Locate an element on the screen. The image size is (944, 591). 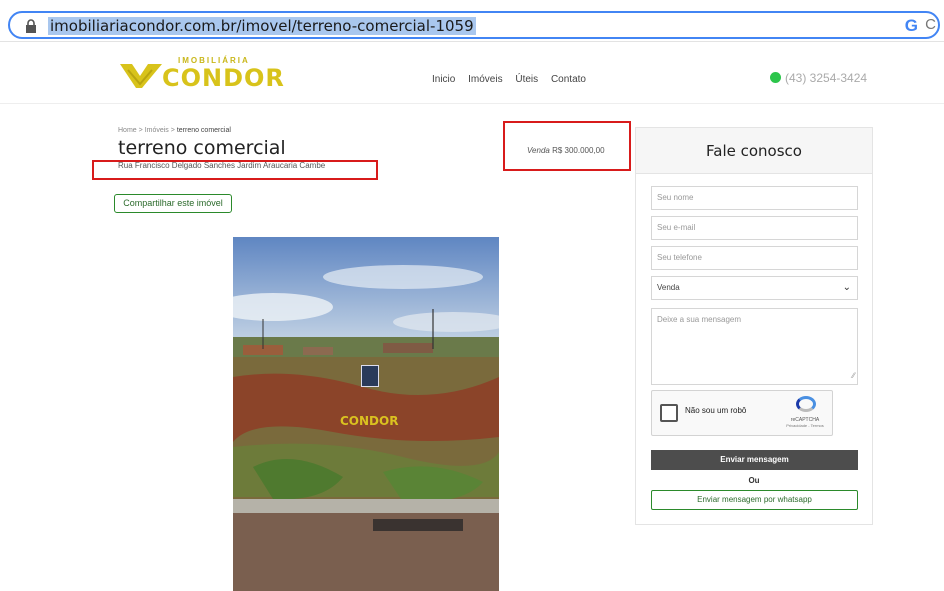
logo-wordmark: CONDOR is located at coordinates (223, 78).